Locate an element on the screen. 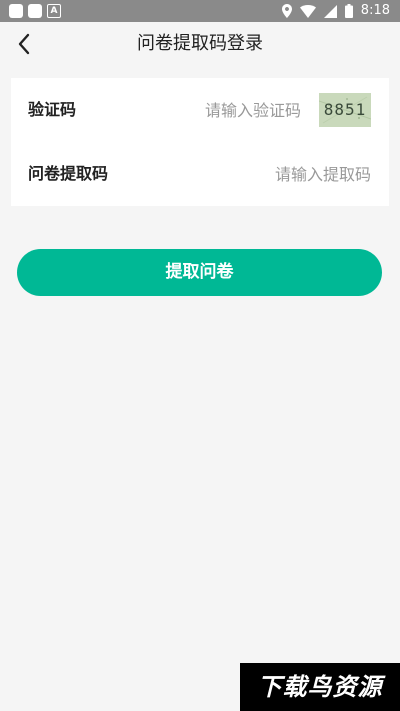 Image resolution: width=400 pixels, height=711 pixels. captcha-input is located at coordinates (216, 110).